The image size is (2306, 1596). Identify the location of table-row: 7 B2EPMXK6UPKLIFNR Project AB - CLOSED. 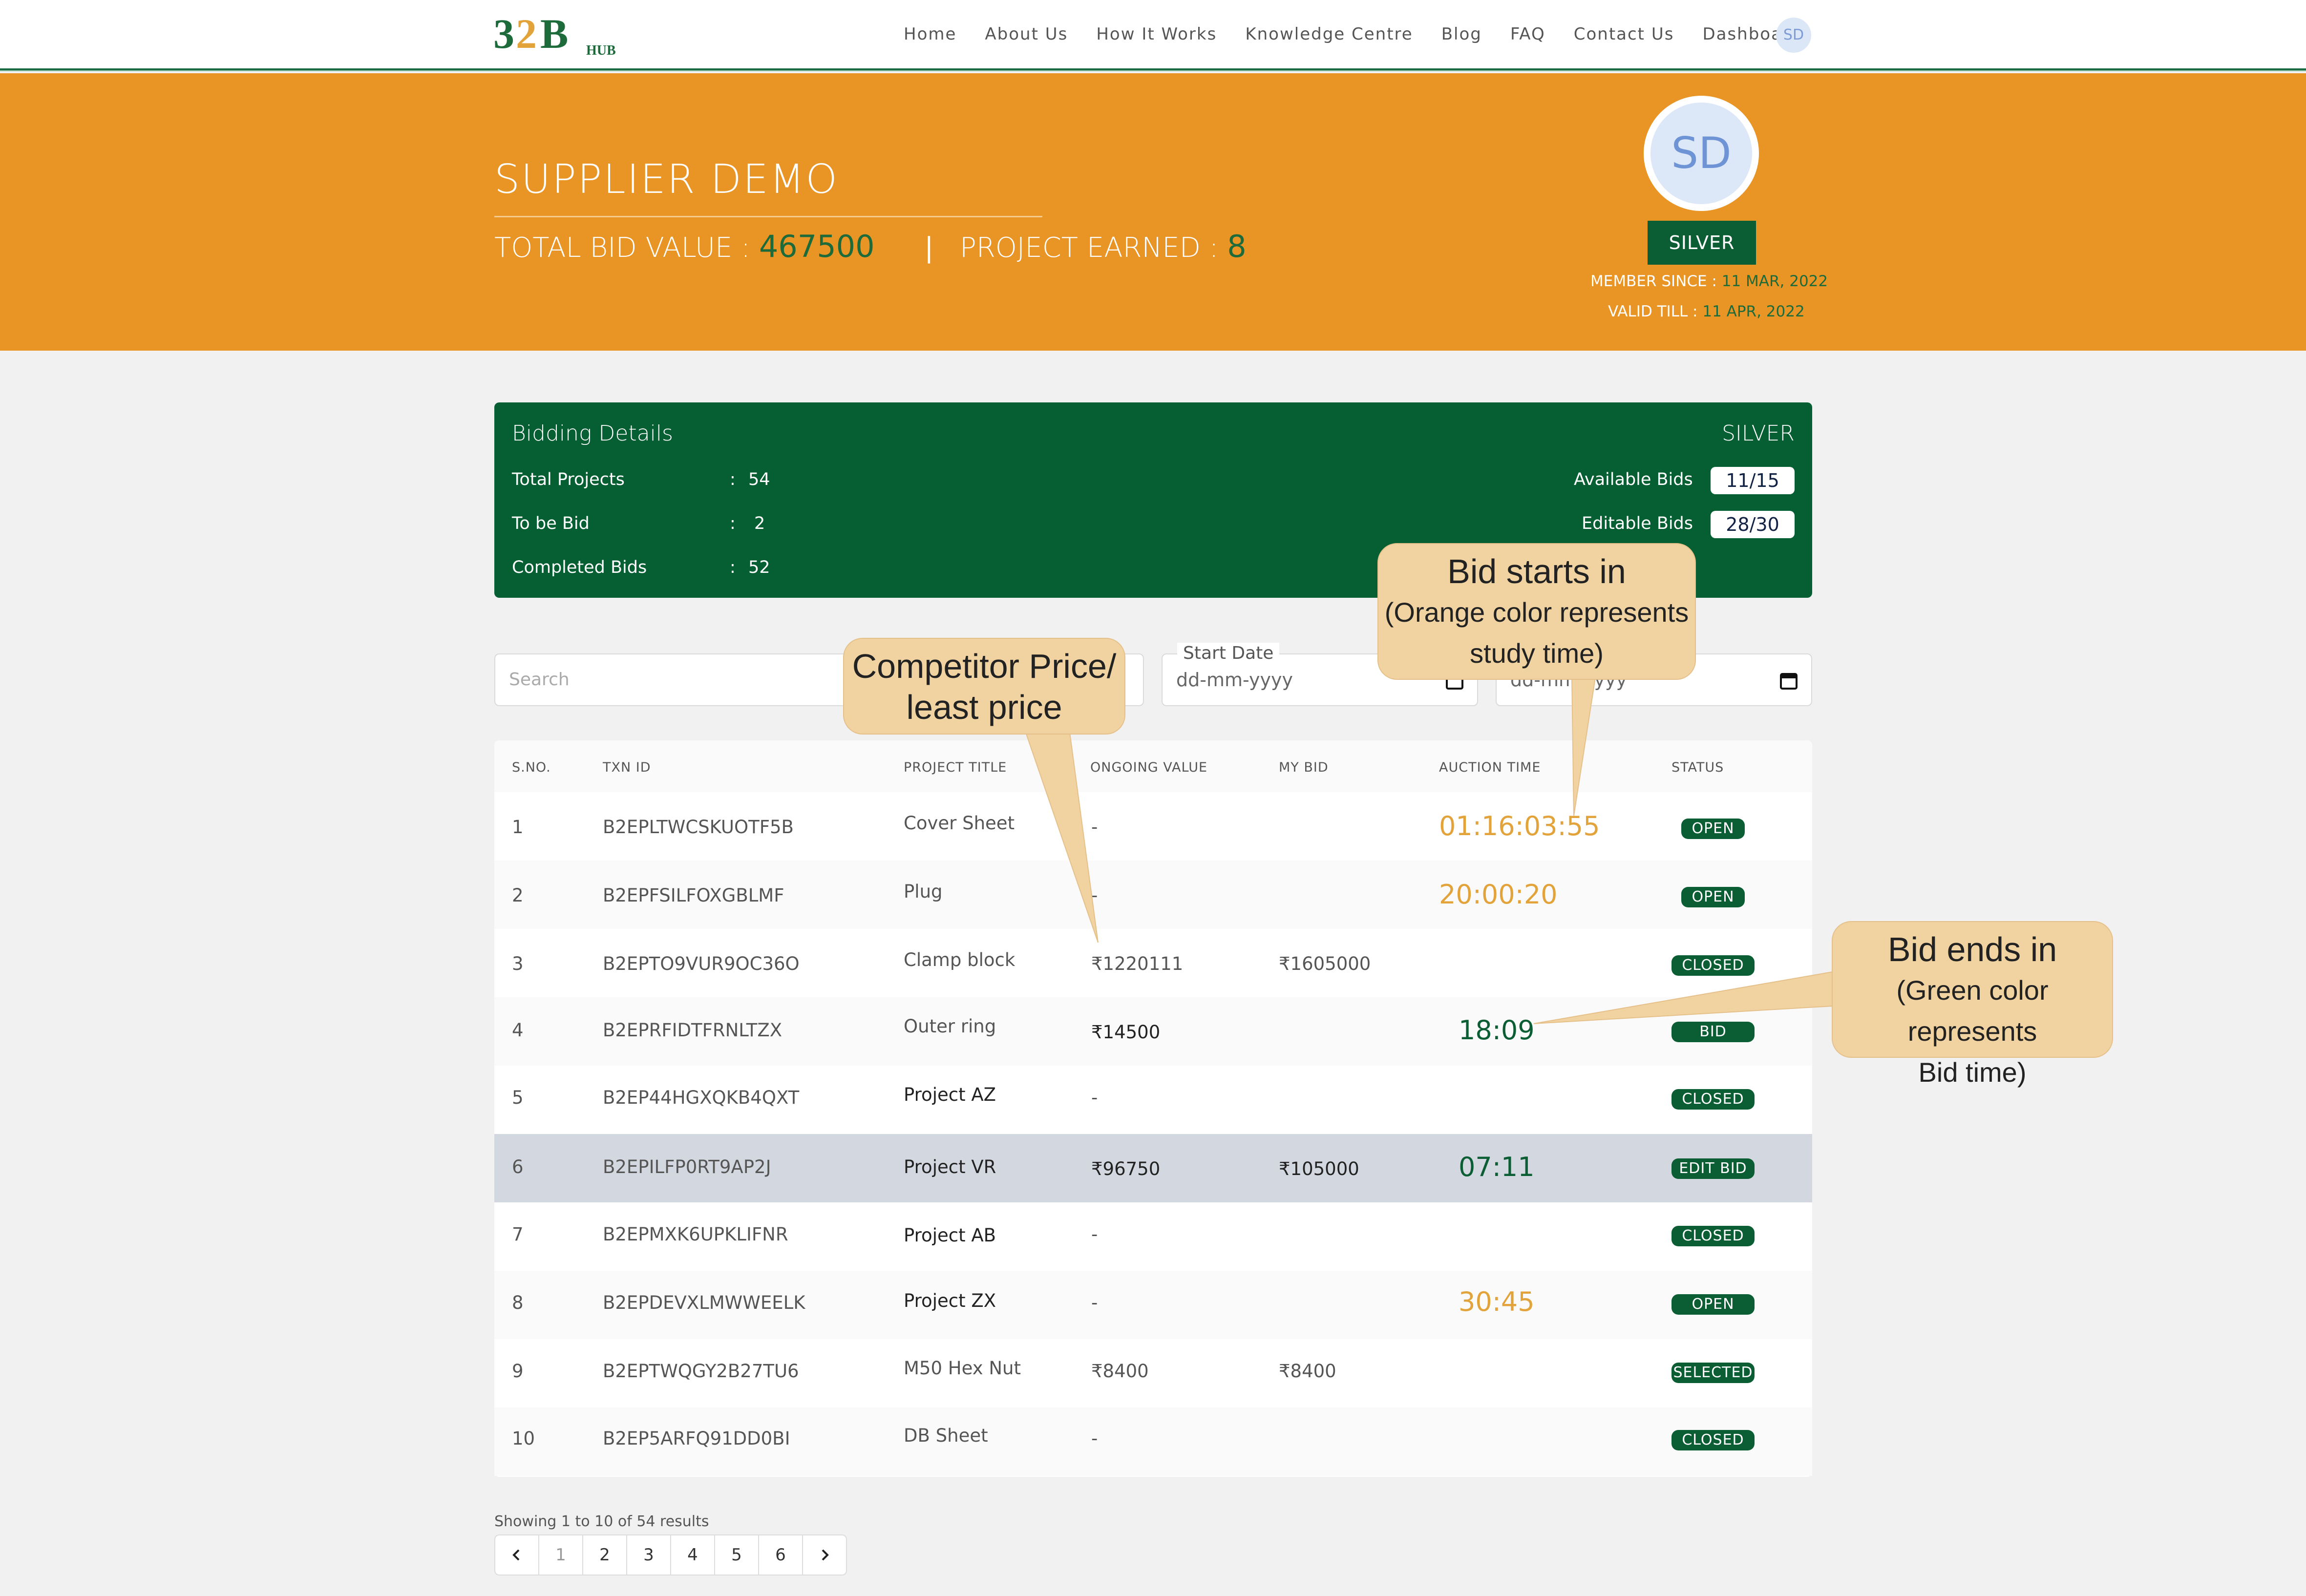
(1153, 1236).